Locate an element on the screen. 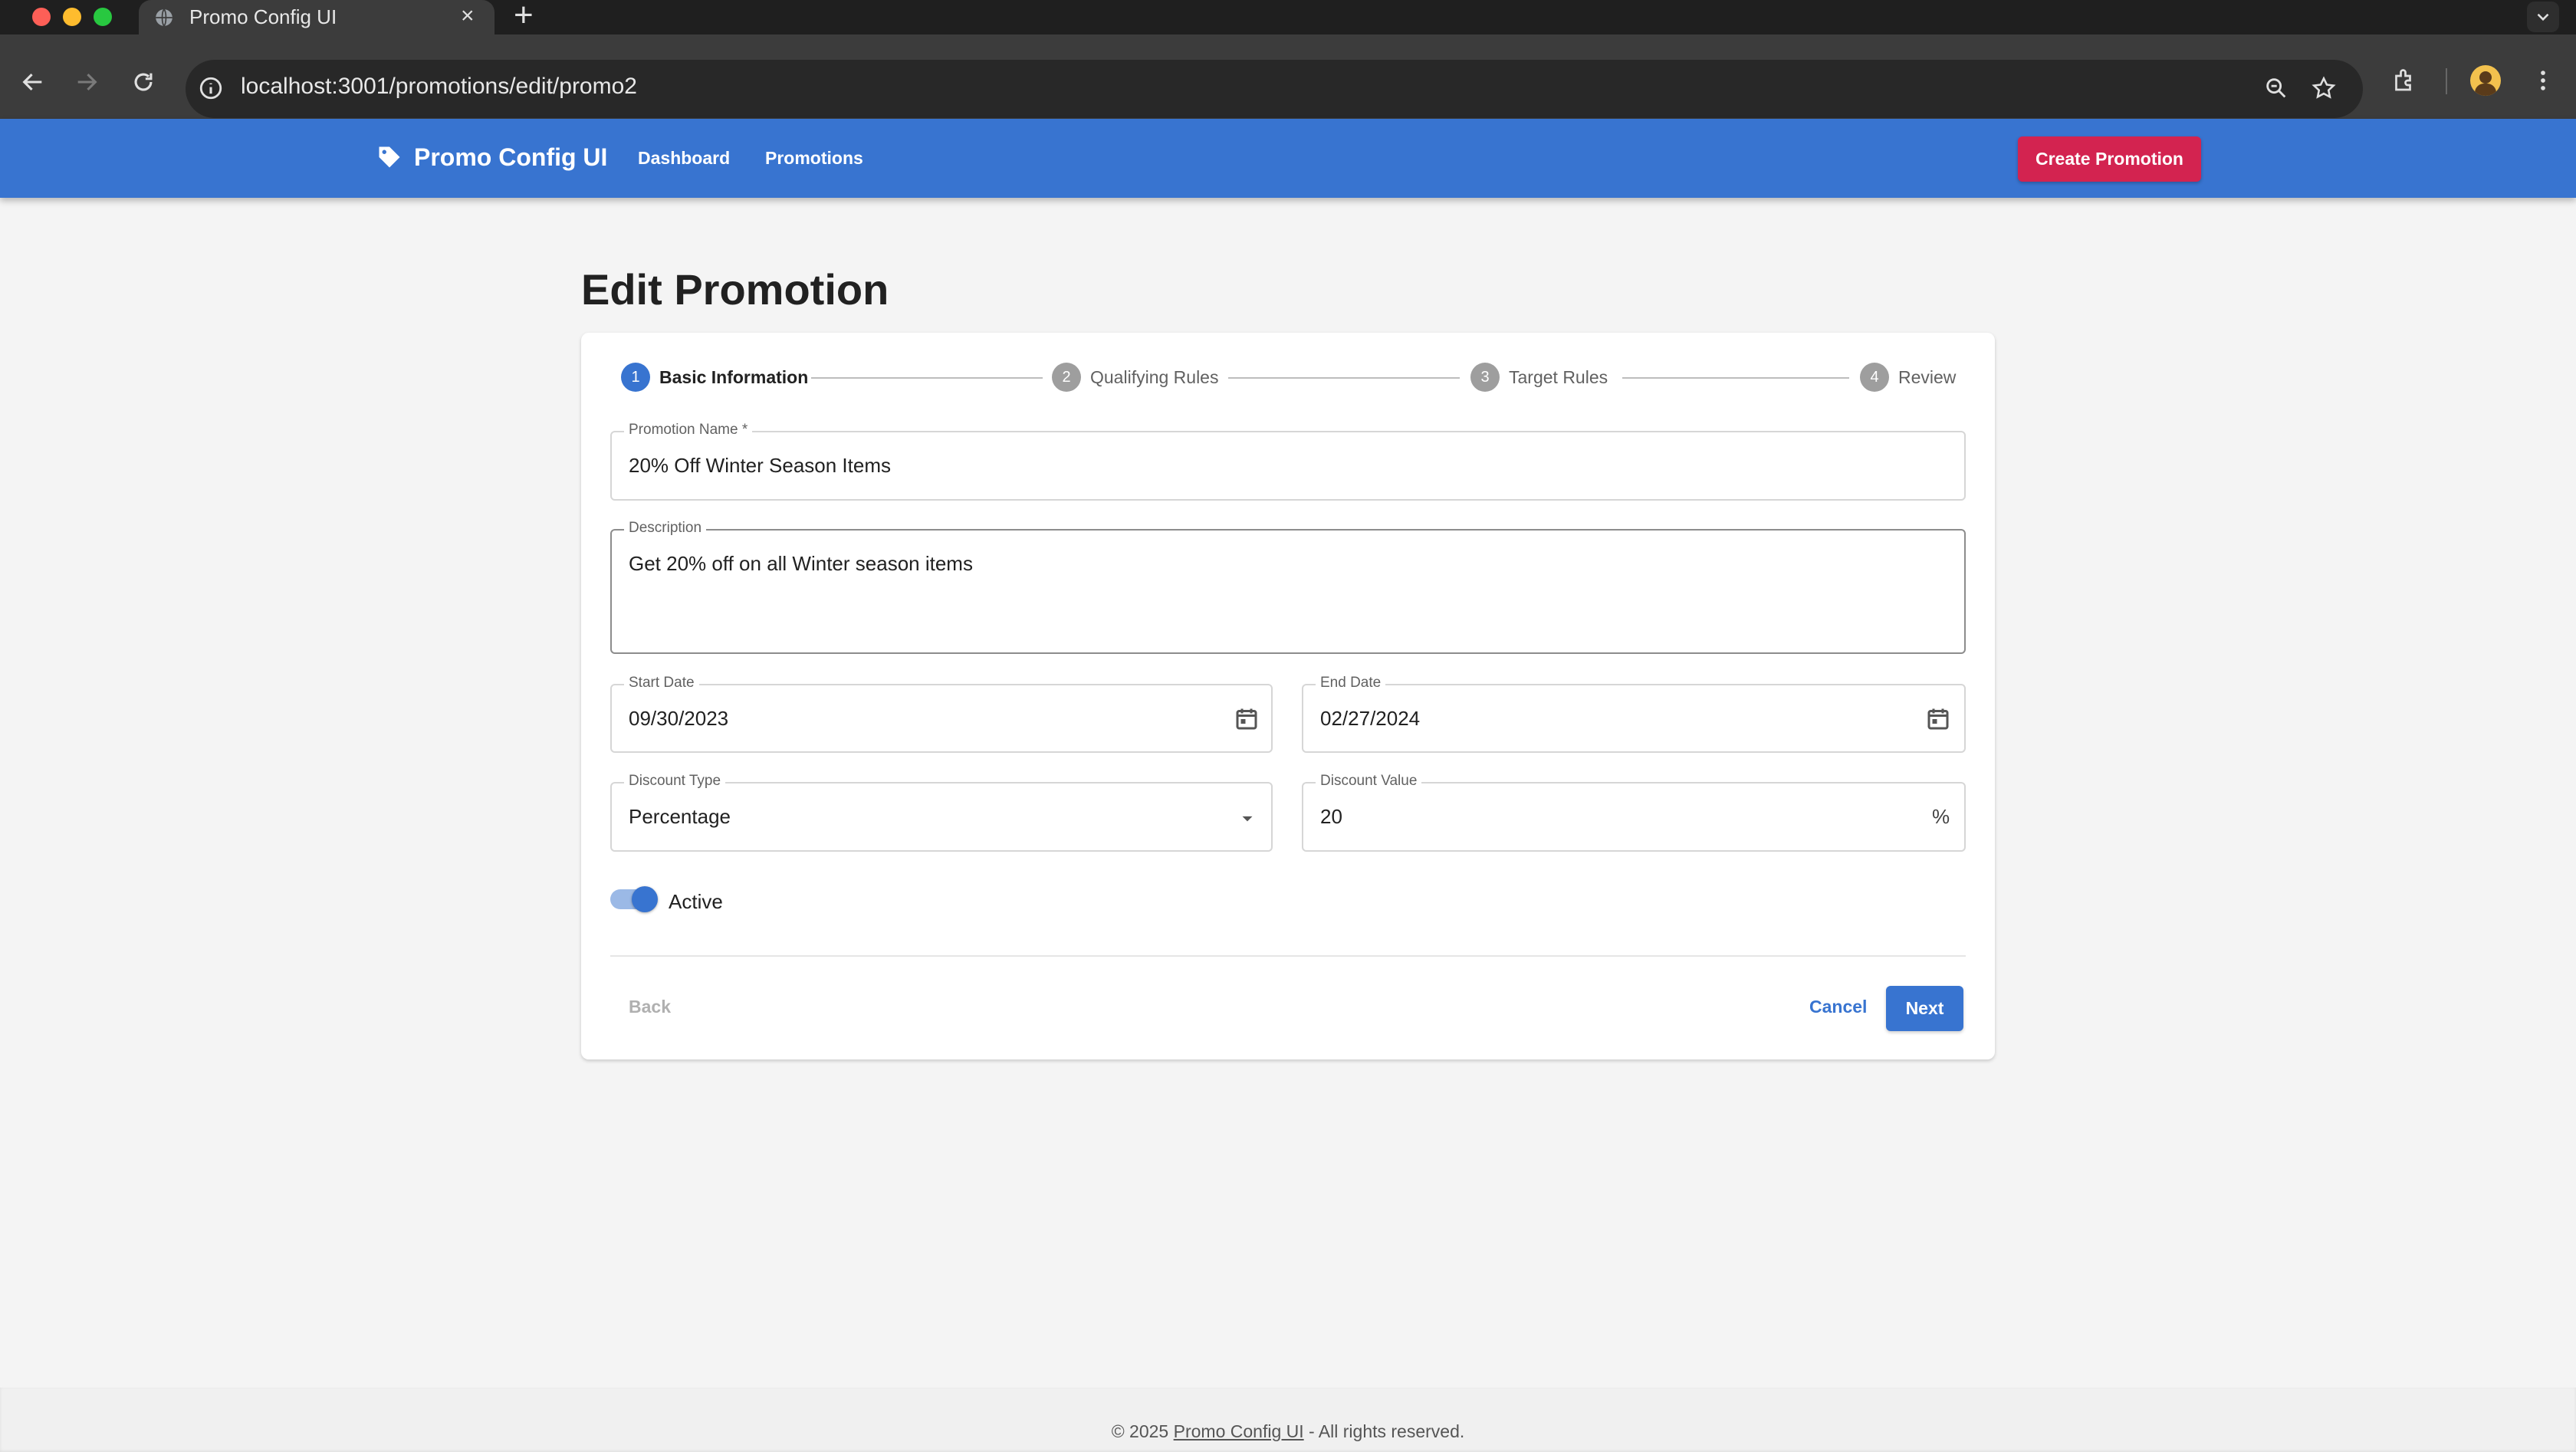 The height and width of the screenshot is (1452, 2576). create-promotion-button: Create Promotion is located at coordinates (2110, 159).